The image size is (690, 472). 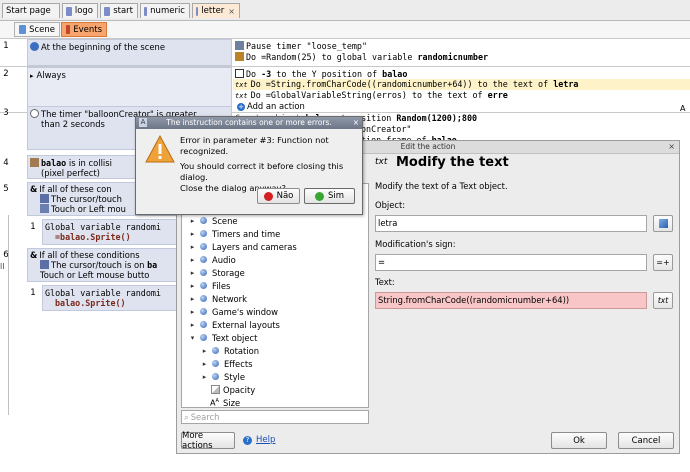 What do you see at coordinates (228, 272) in the screenshot?
I see `tree-item-label: Storage` at bounding box center [228, 272].